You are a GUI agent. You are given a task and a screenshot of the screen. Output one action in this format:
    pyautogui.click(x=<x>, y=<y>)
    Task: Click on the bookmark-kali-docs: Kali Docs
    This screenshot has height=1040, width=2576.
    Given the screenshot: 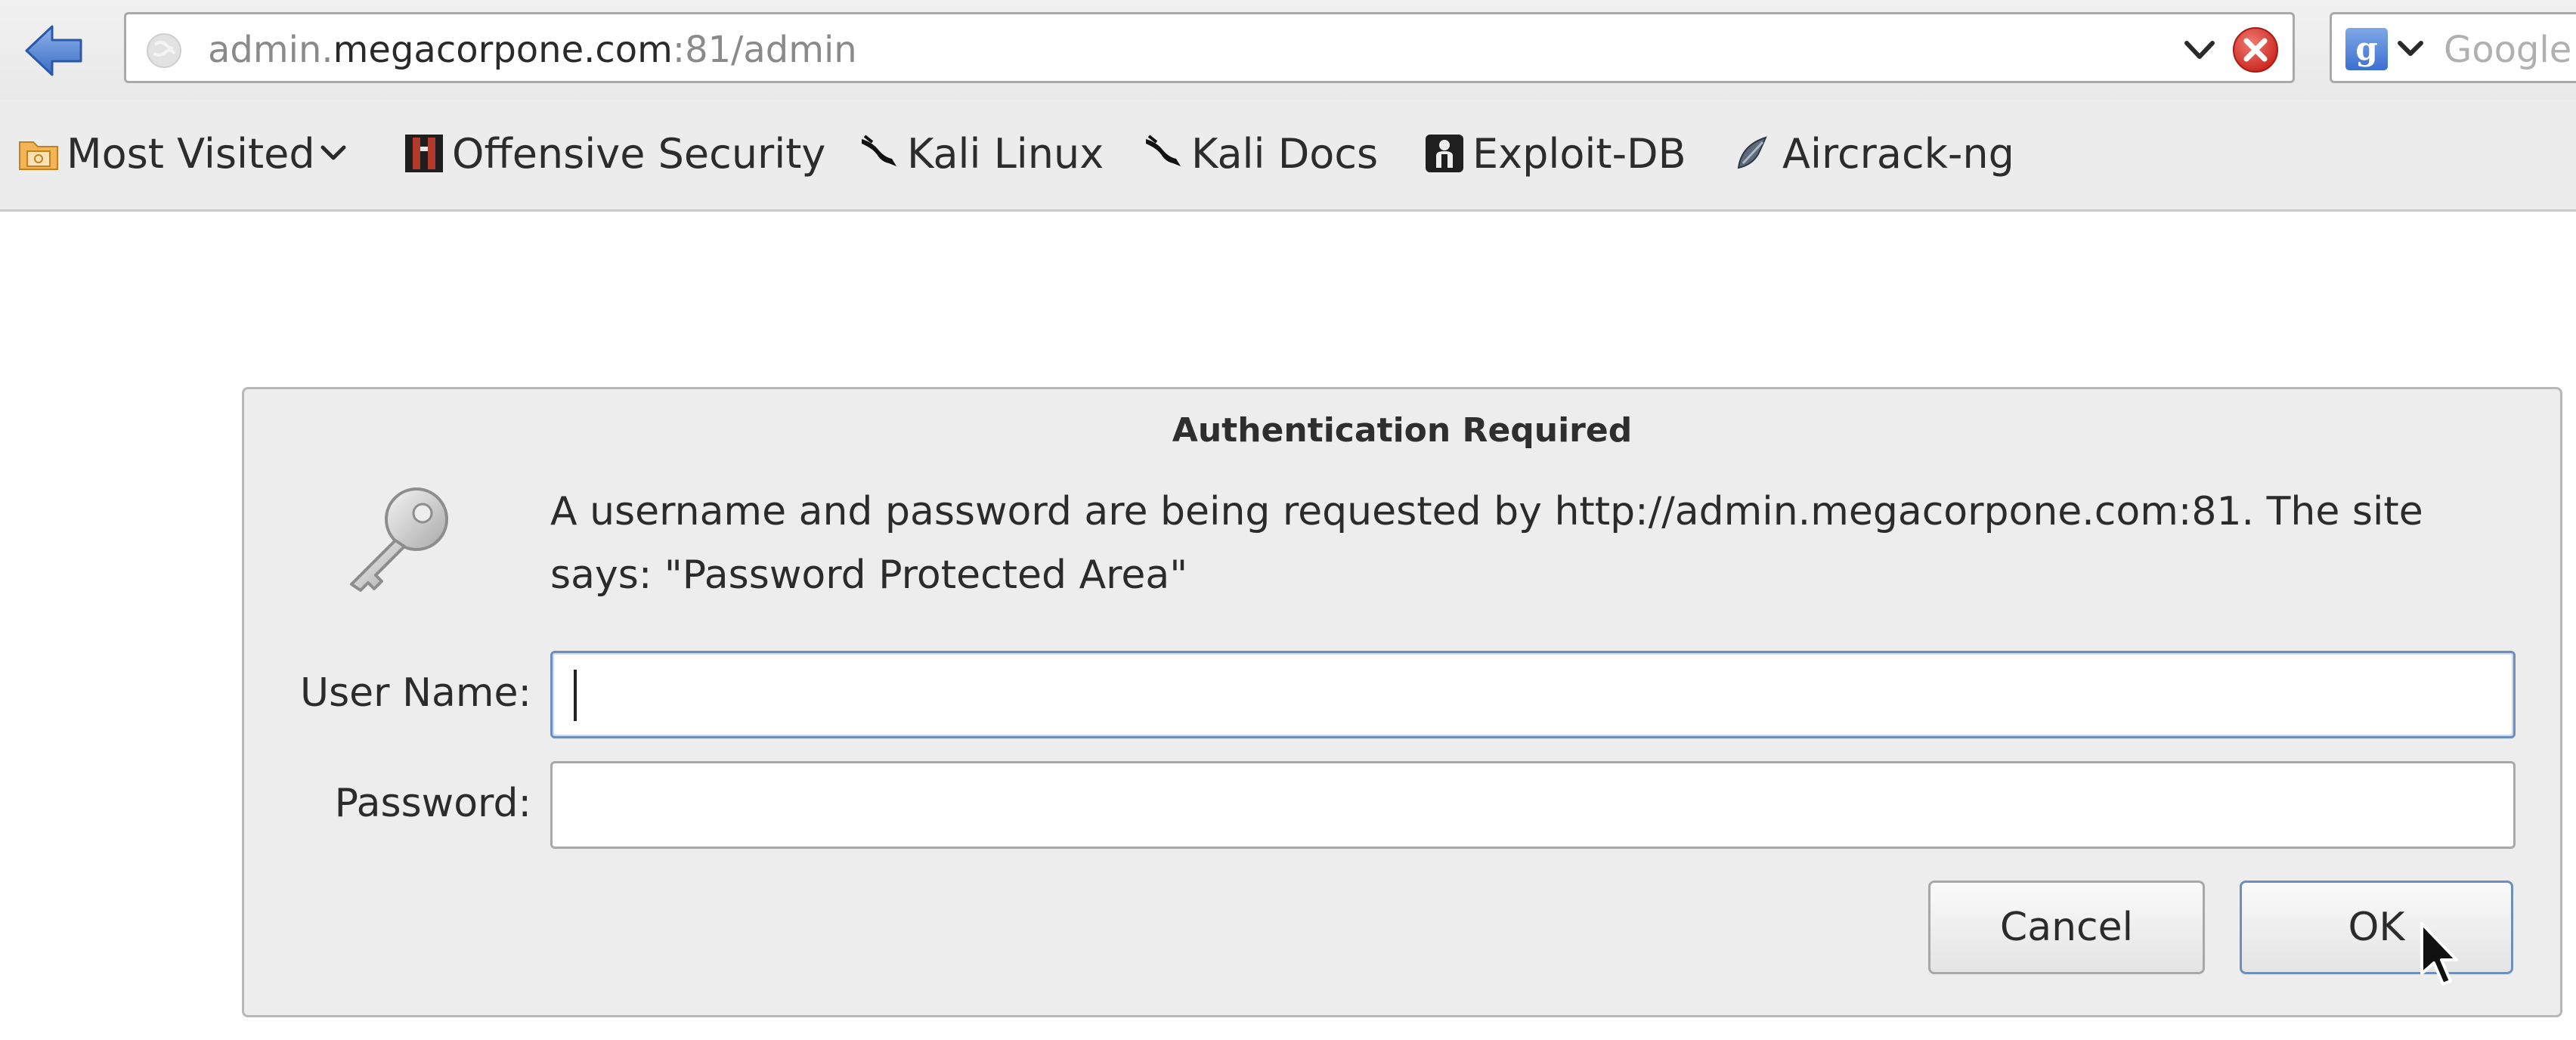 What is the action you would take?
    pyautogui.click(x=1259, y=153)
    